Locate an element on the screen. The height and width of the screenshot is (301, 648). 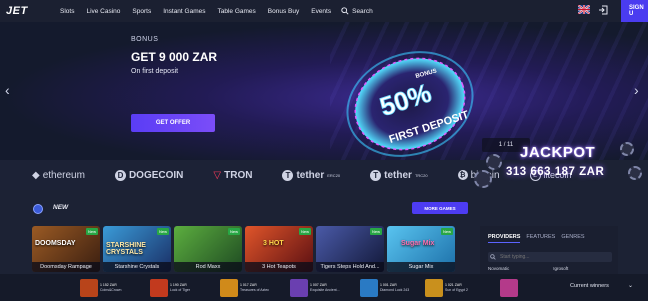
game-name: Starshine Crystals is located at coordinates (137, 267).